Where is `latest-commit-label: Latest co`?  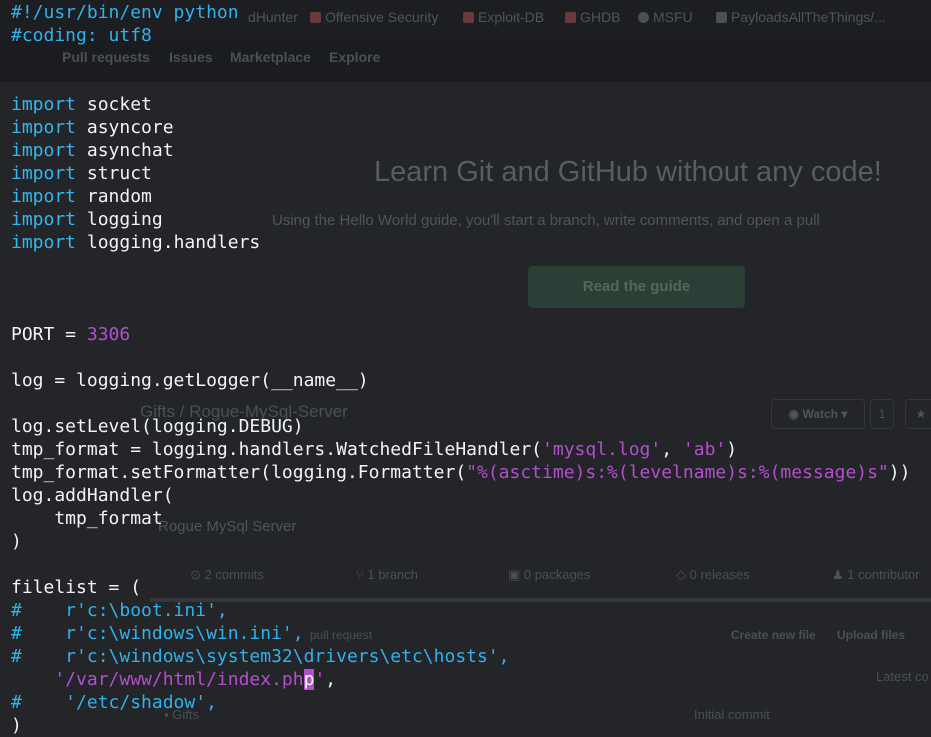 latest-commit-label: Latest co is located at coordinates (902, 676).